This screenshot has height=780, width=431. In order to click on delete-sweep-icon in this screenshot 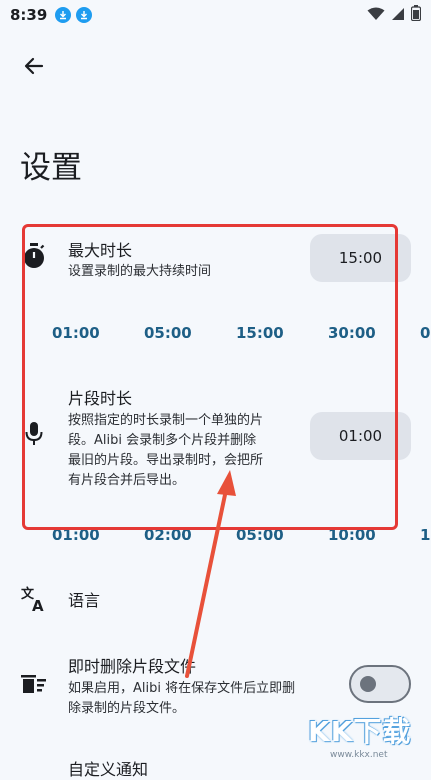, I will do `click(34, 684)`.